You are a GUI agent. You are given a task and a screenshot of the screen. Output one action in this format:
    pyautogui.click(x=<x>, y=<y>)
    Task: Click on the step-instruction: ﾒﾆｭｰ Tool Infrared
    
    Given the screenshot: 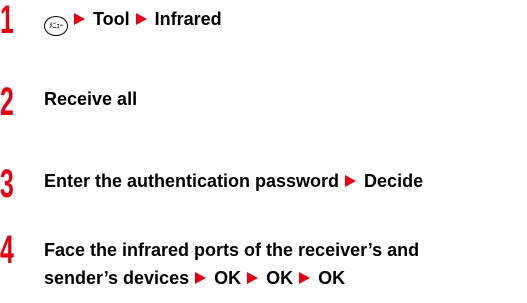 What is the action you would take?
    pyautogui.click(x=133, y=22)
    